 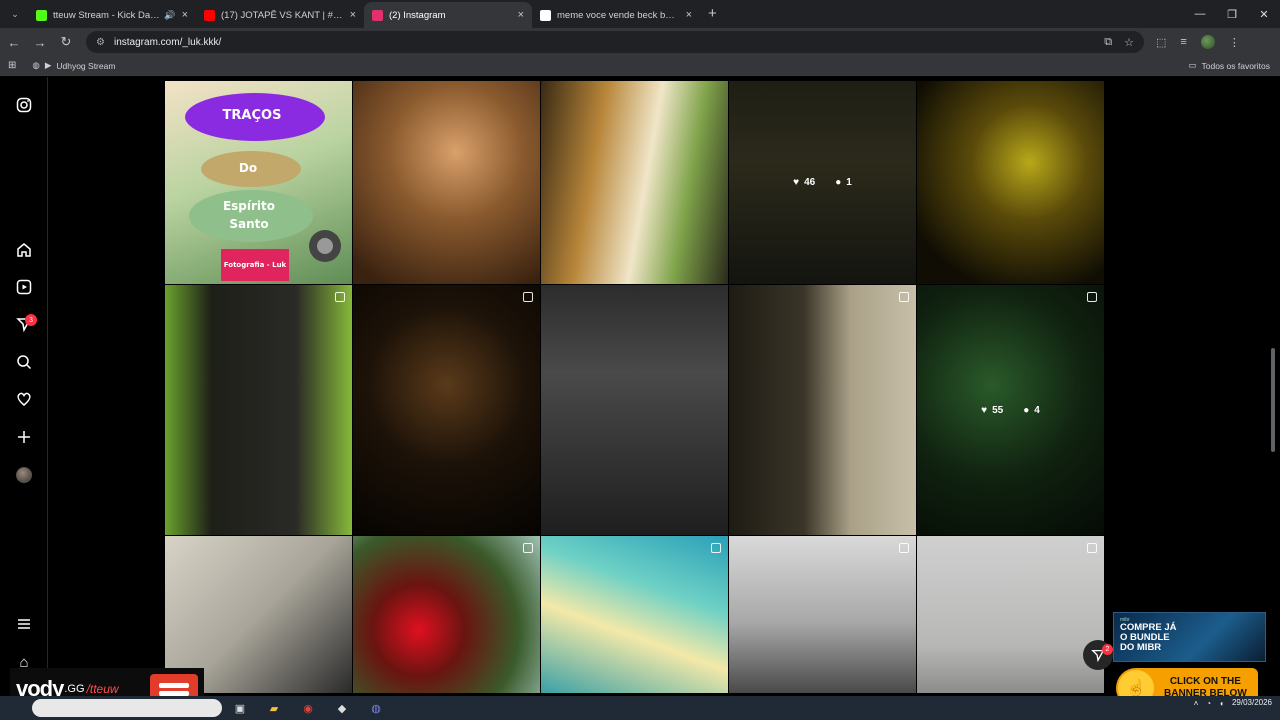 What do you see at coordinates (810, 182) in the screenshot?
I see `likes-count: 46` at bounding box center [810, 182].